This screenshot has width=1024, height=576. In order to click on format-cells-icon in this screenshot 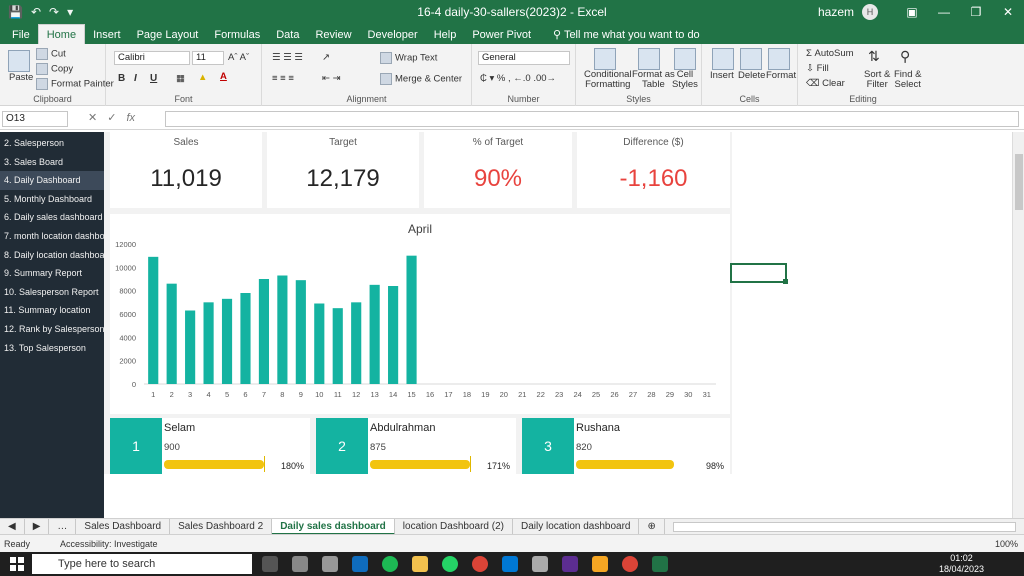, I will do `click(779, 59)`.